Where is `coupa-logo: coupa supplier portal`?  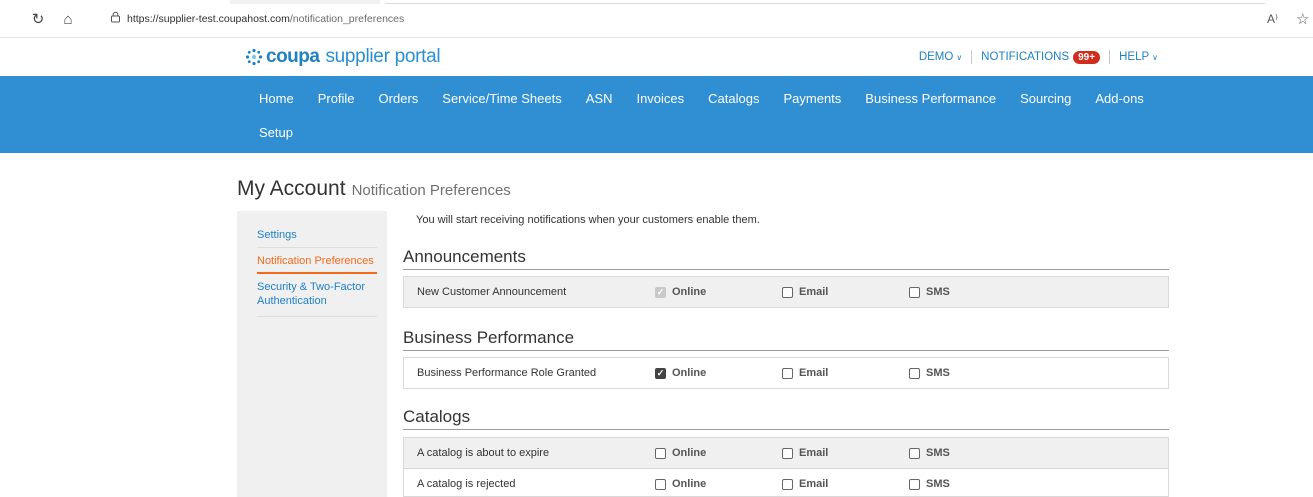
coupa-logo: coupa supplier portal is located at coordinates (343, 57).